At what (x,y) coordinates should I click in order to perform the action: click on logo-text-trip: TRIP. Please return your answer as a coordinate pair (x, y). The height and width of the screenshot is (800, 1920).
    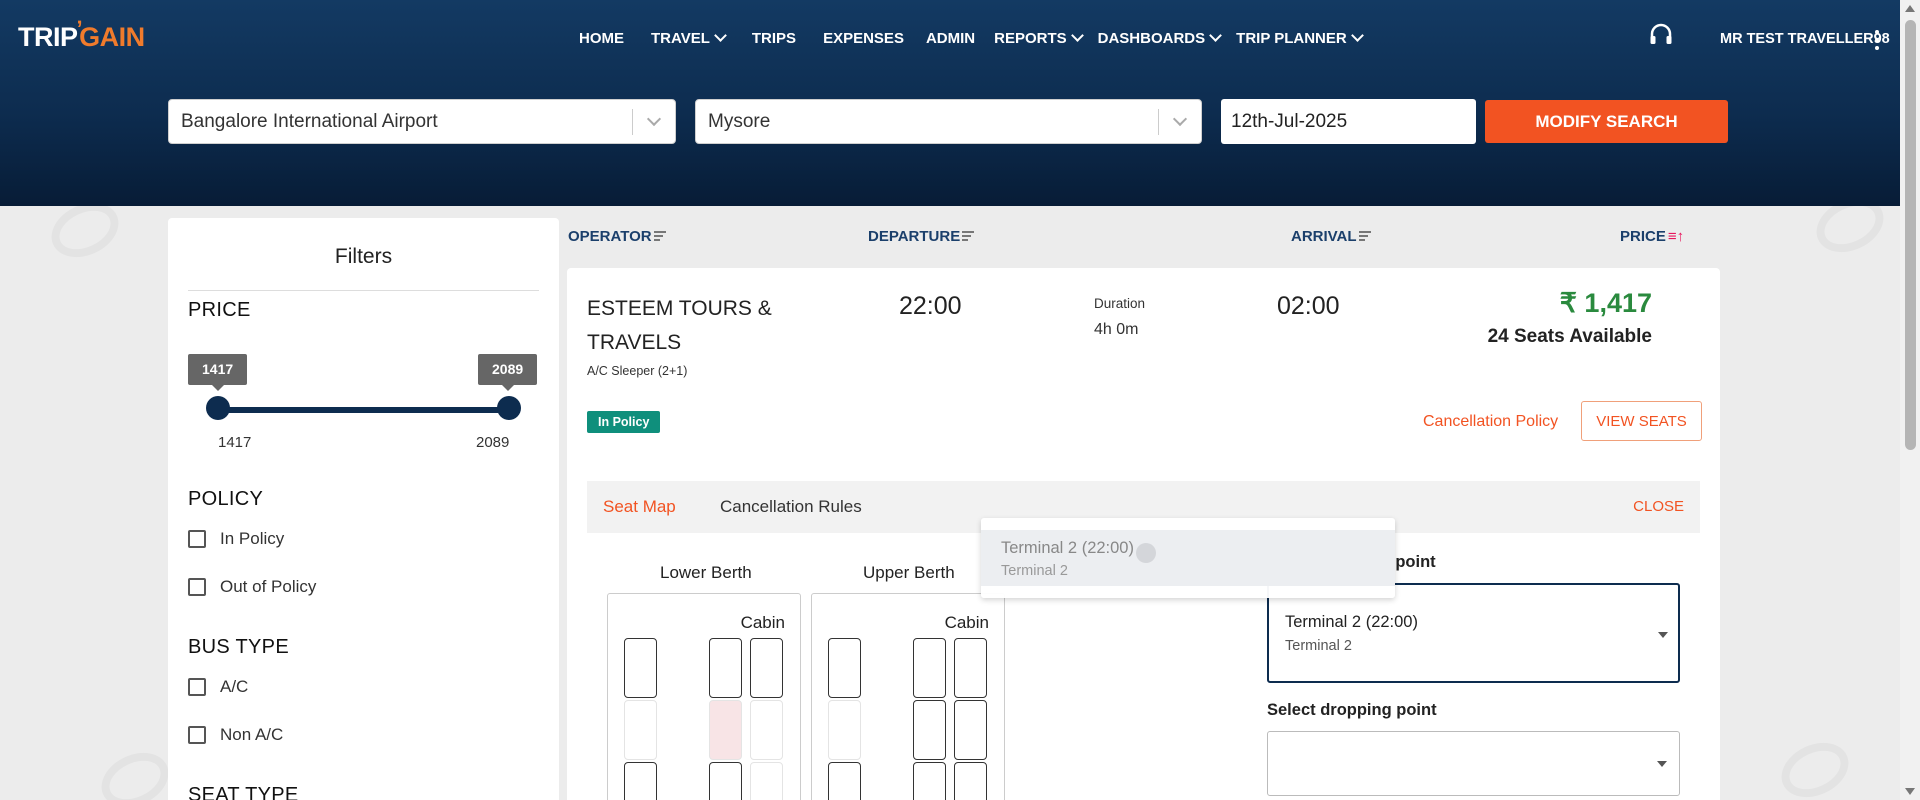
    Looking at the image, I should click on (48, 37).